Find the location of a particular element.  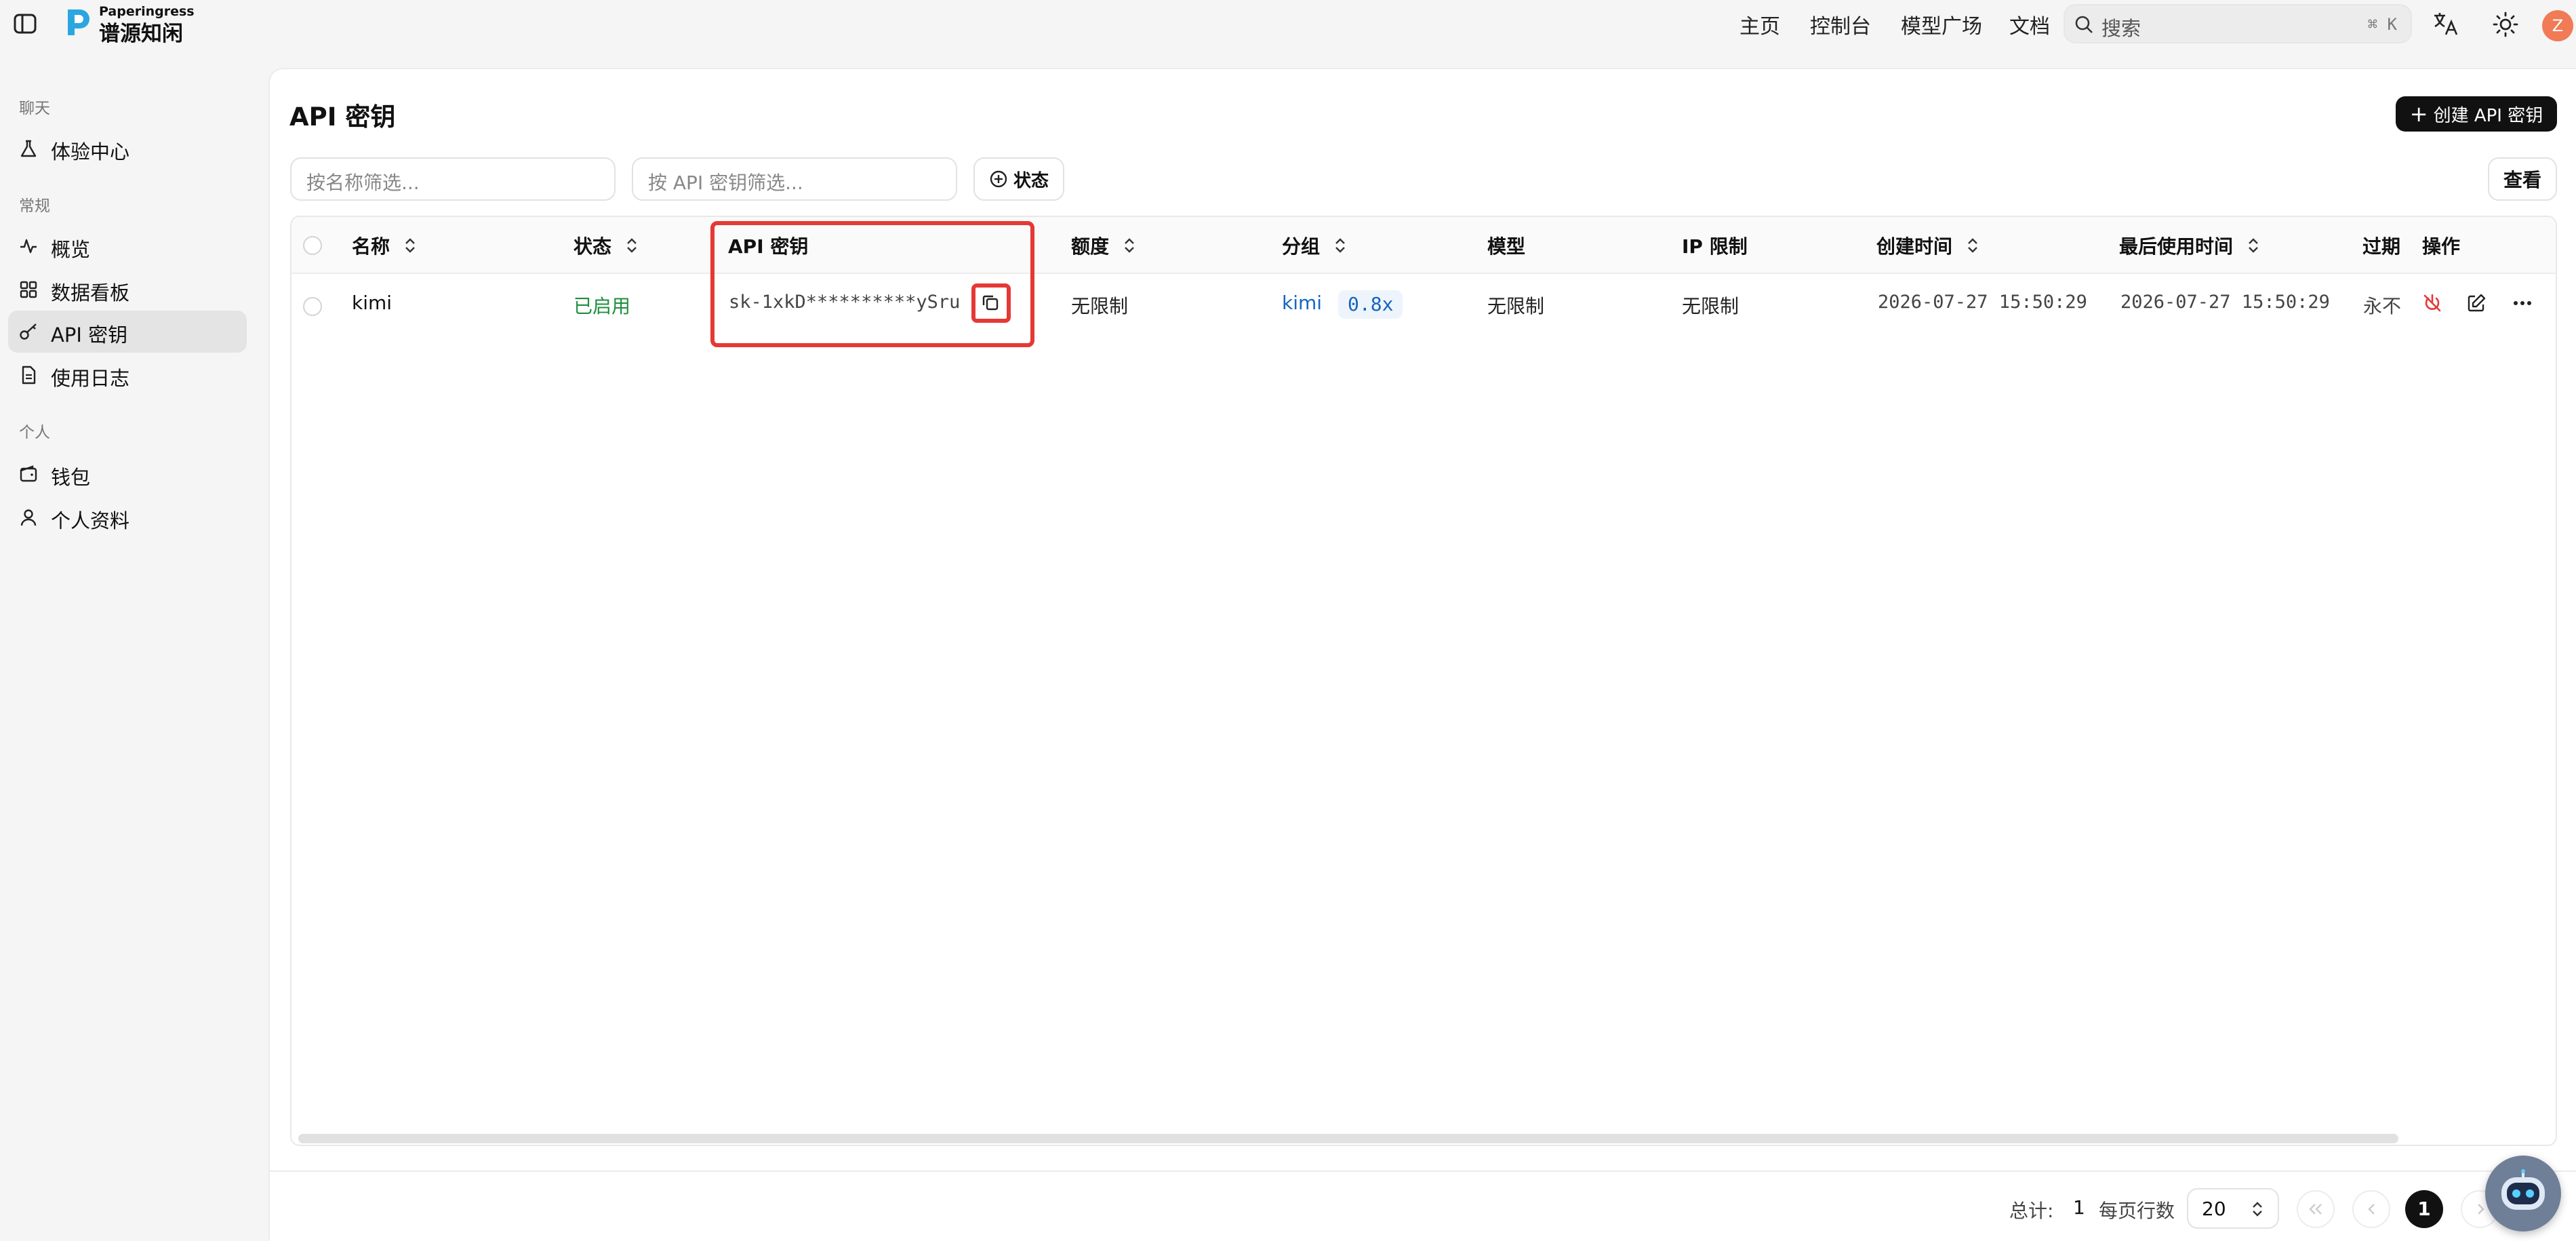

column-header-expires: 过期 is located at coordinates (2381, 245).